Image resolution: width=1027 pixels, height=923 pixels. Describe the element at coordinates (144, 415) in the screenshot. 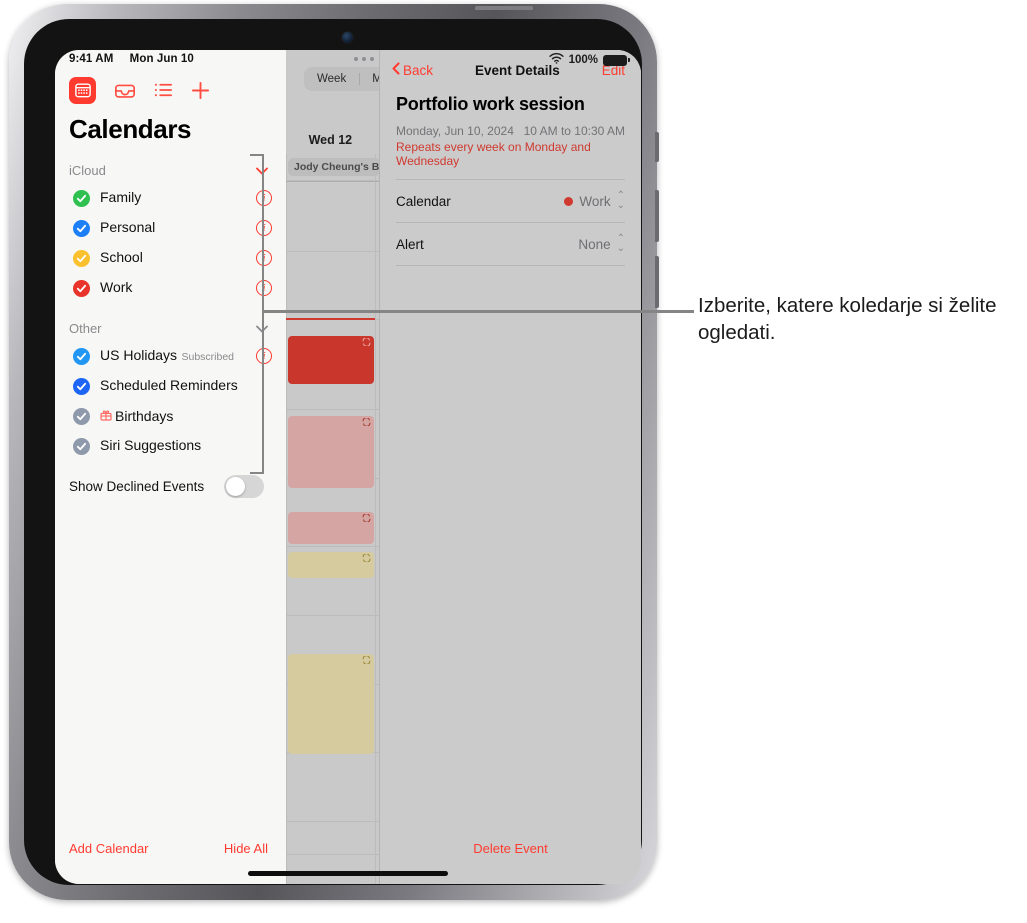

I see `calendar-name: Birthdays` at that location.